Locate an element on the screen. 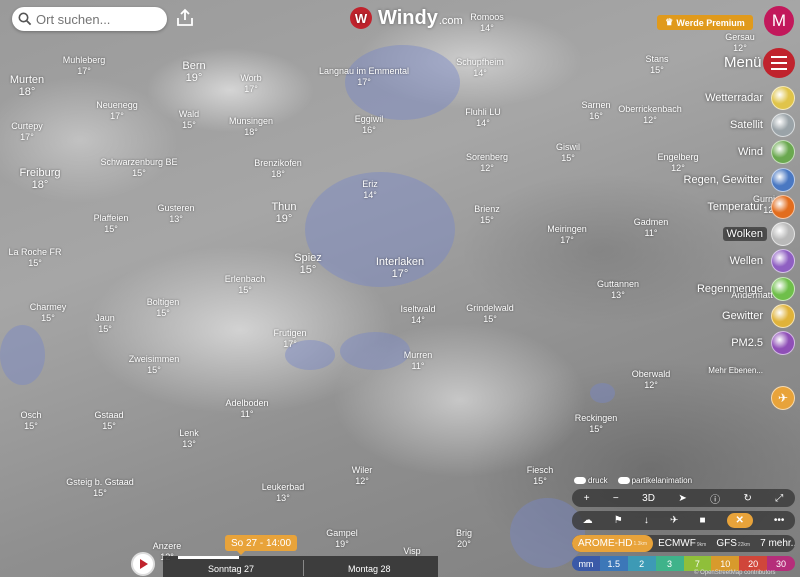  place-label: Bern 19° is located at coordinates (193, 72).